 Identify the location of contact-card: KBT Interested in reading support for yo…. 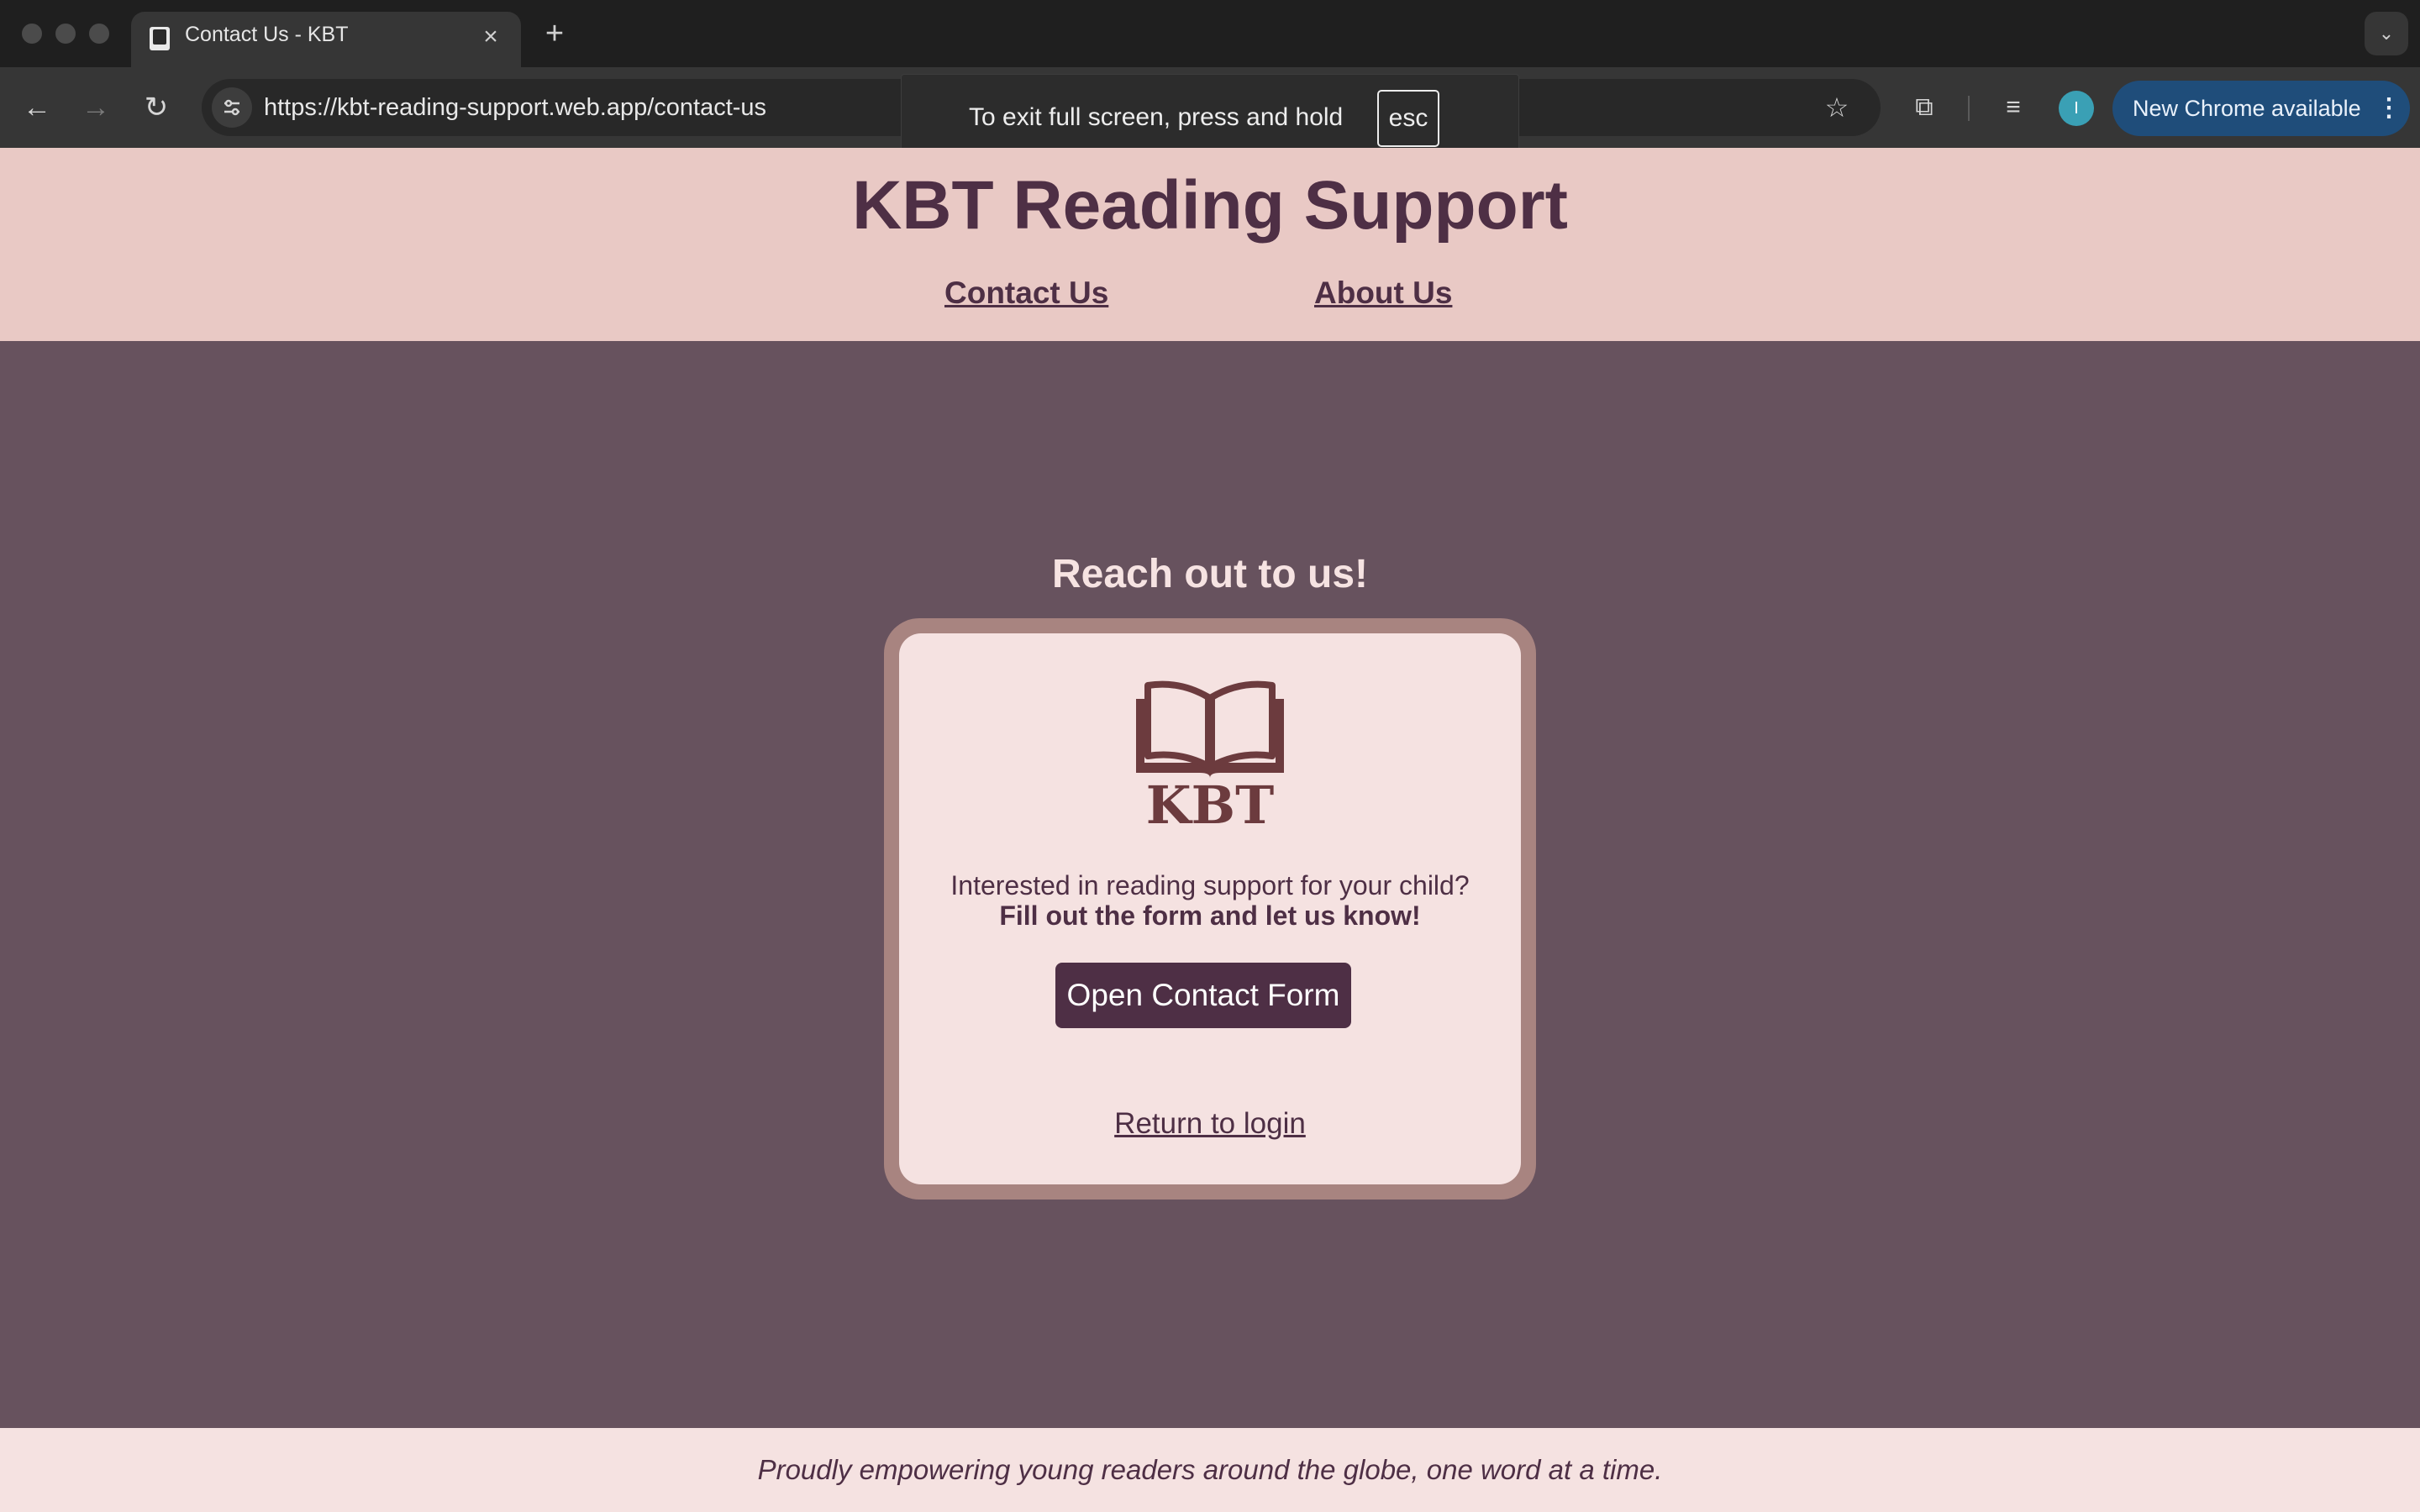
(1210, 908).